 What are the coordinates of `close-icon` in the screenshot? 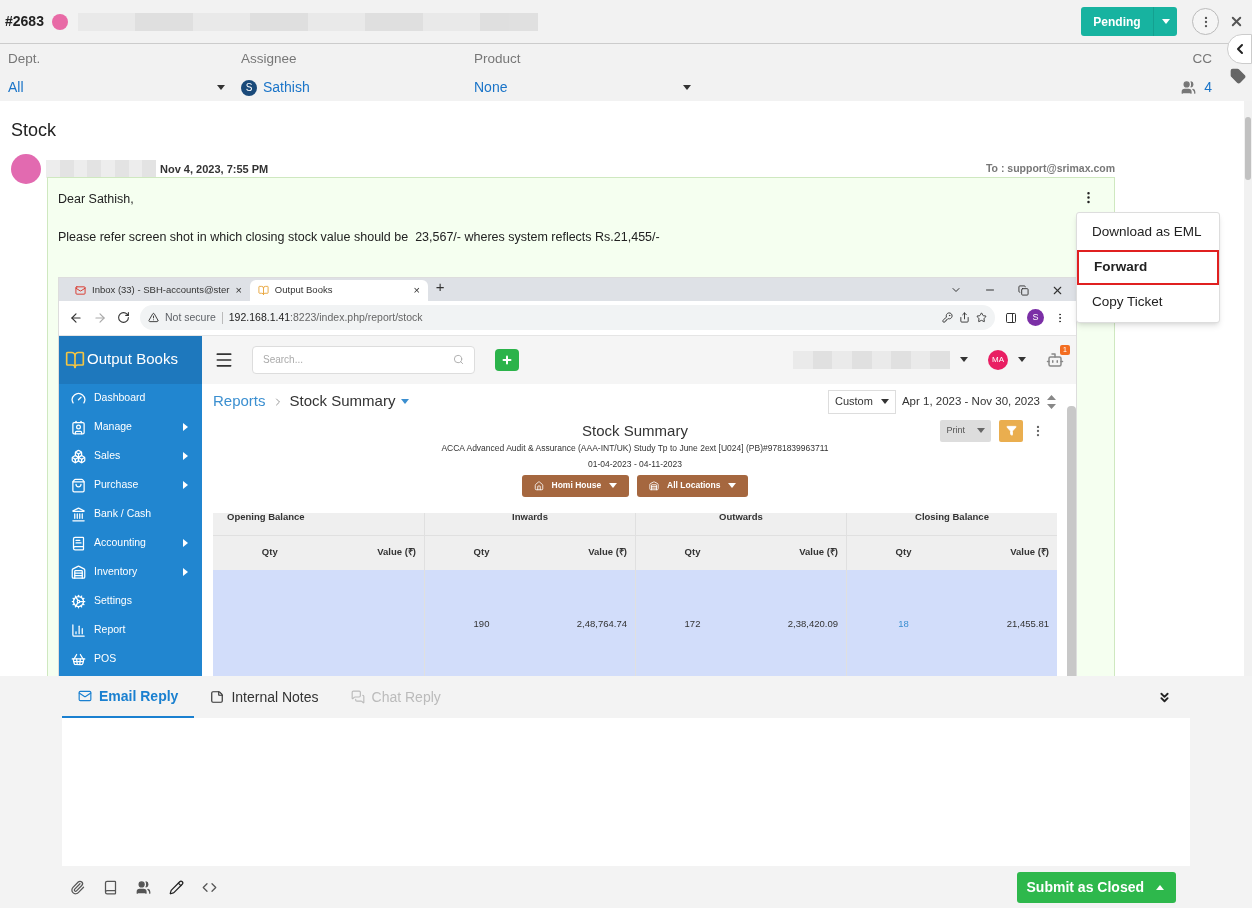 It's located at (1236, 21).